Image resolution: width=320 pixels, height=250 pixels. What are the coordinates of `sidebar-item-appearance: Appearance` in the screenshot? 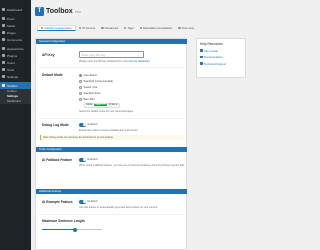 It's located at (15, 48).